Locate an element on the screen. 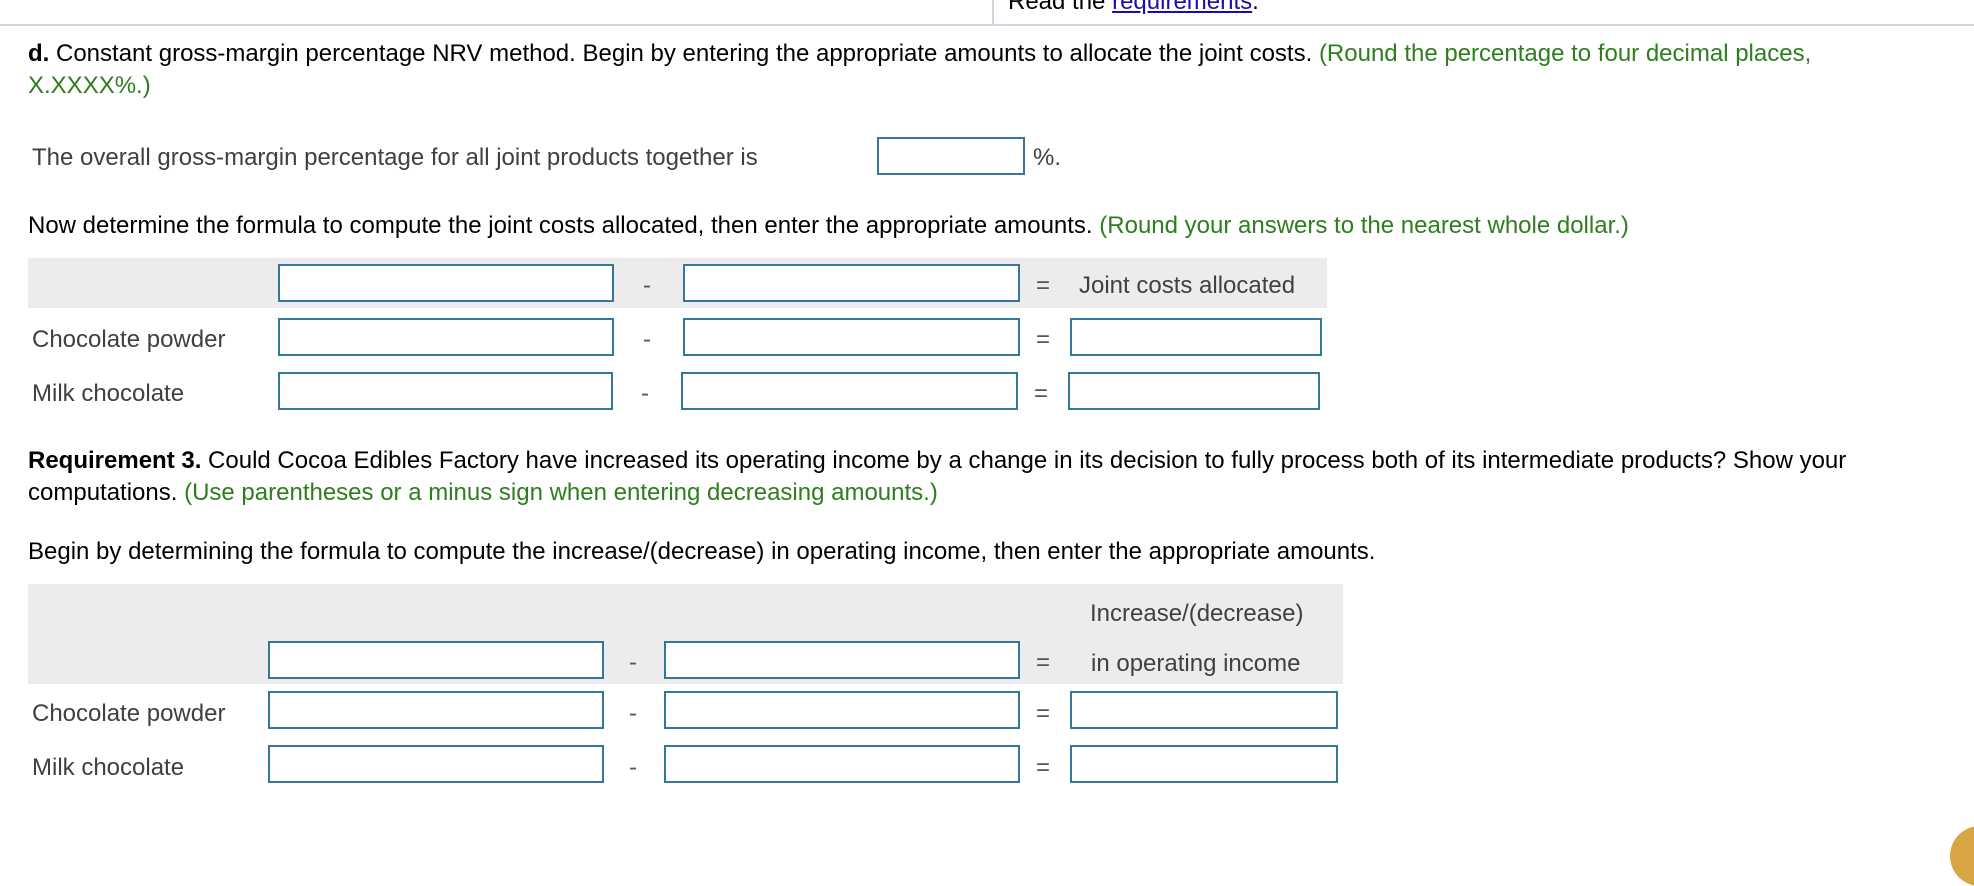 The image size is (1974, 886). result-header: Joint costs allocated is located at coordinates (1187, 285).